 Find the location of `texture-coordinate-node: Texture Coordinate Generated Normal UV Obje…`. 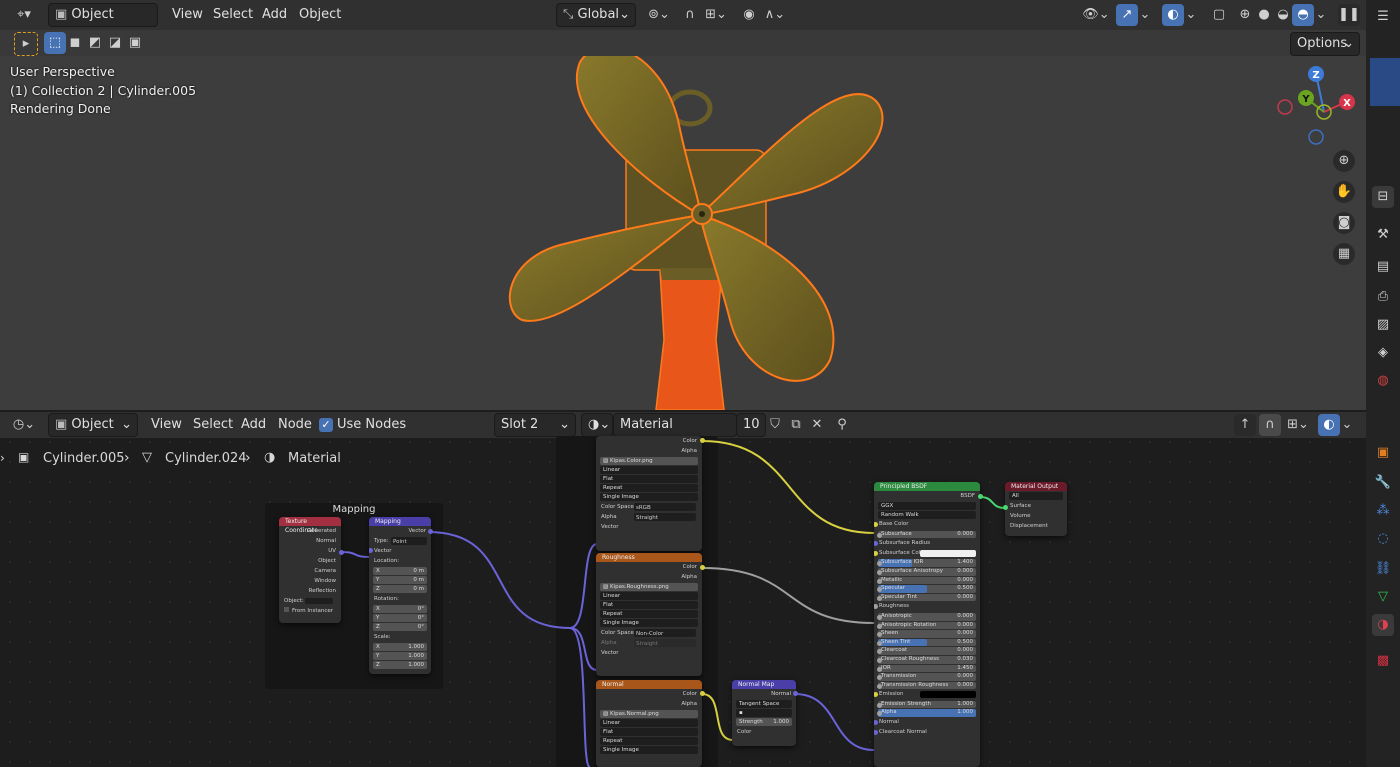

texture-coordinate-node: Texture Coordinate Generated Normal UV Obje… is located at coordinates (310, 570).